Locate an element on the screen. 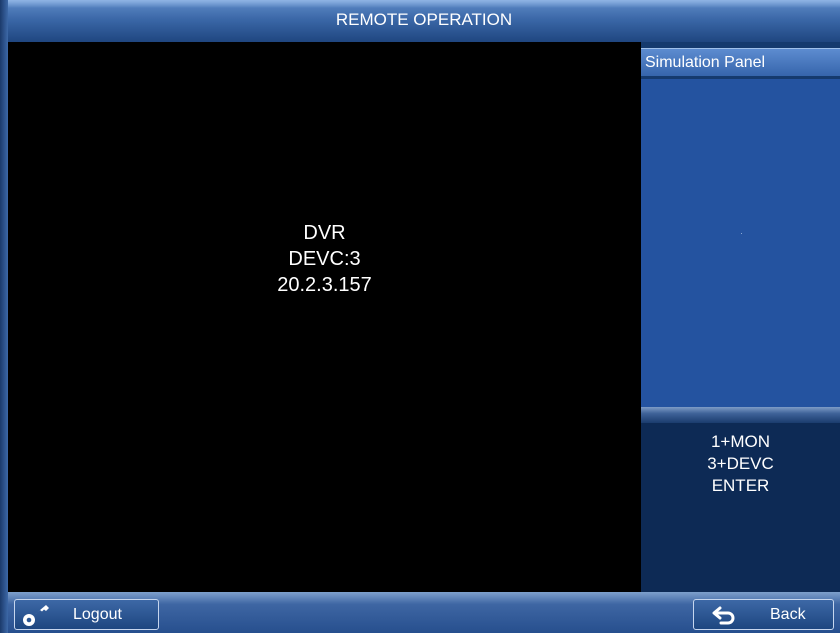  command-line: 3+DEVC is located at coordinates (740, 463).